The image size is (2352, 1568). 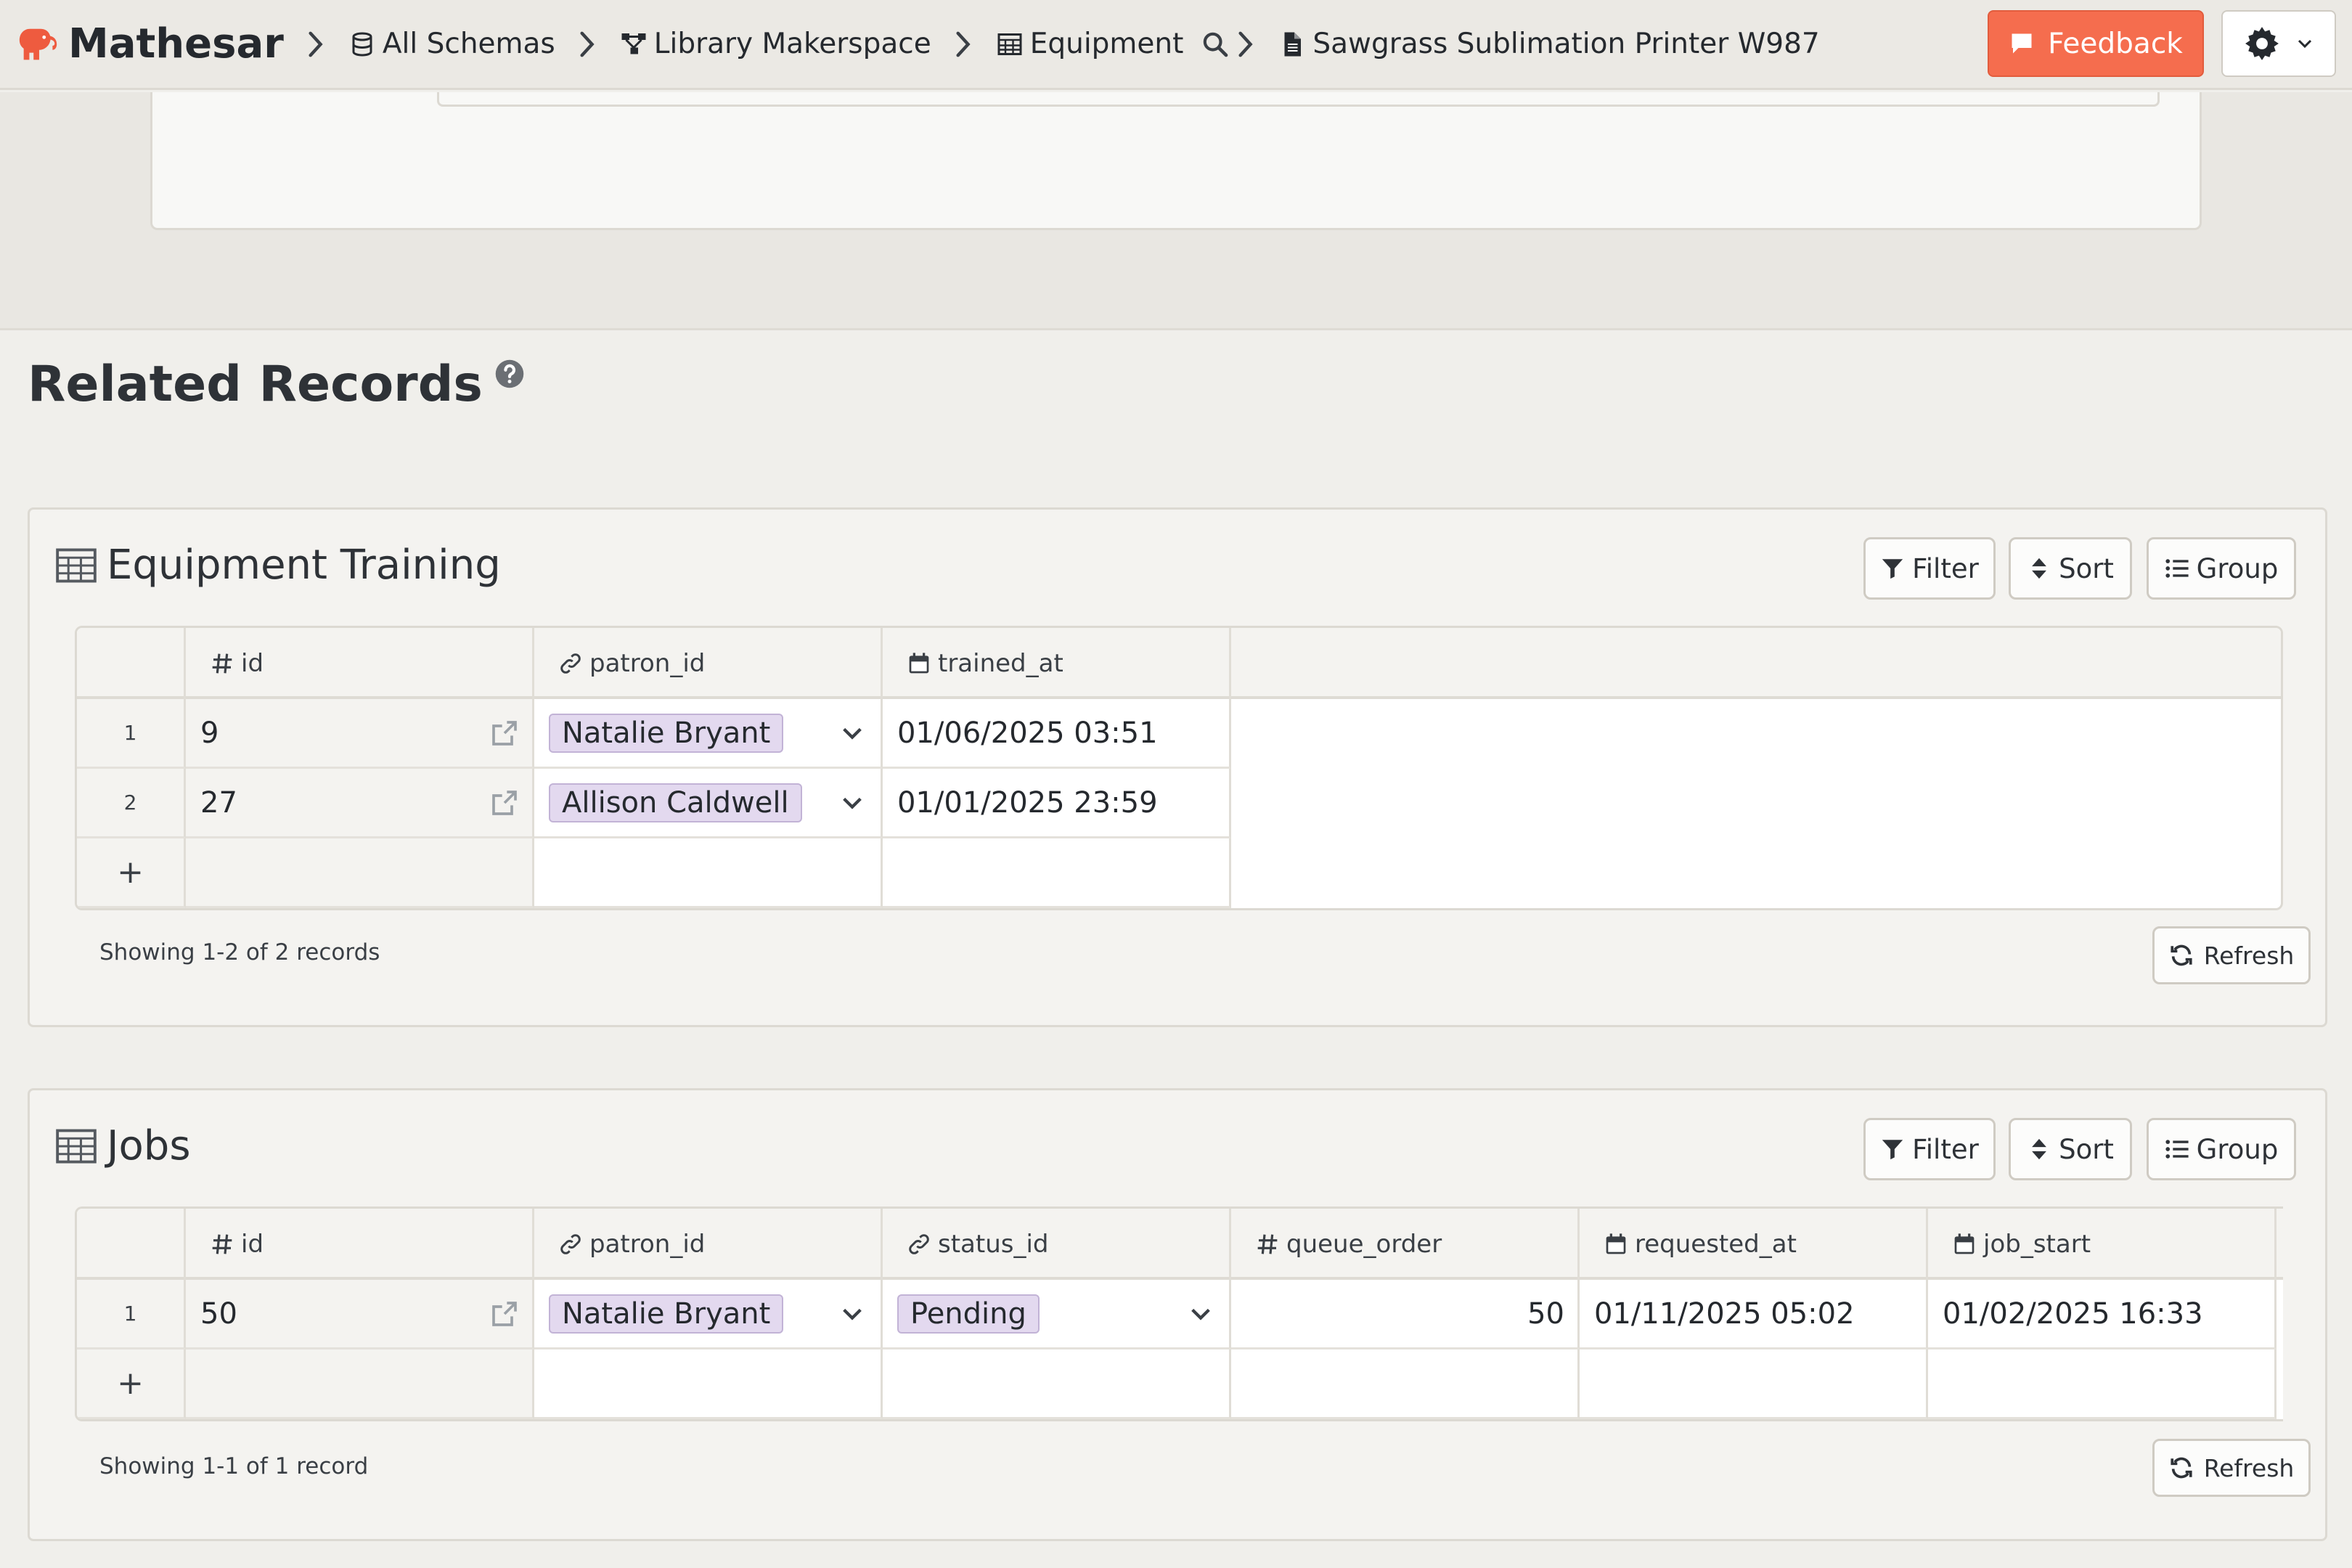 What do you see at coordinates (792, 44) in the screenshot?
I see `breadcrumb-label: Library Makerspace` at bounding box center [792, 44].